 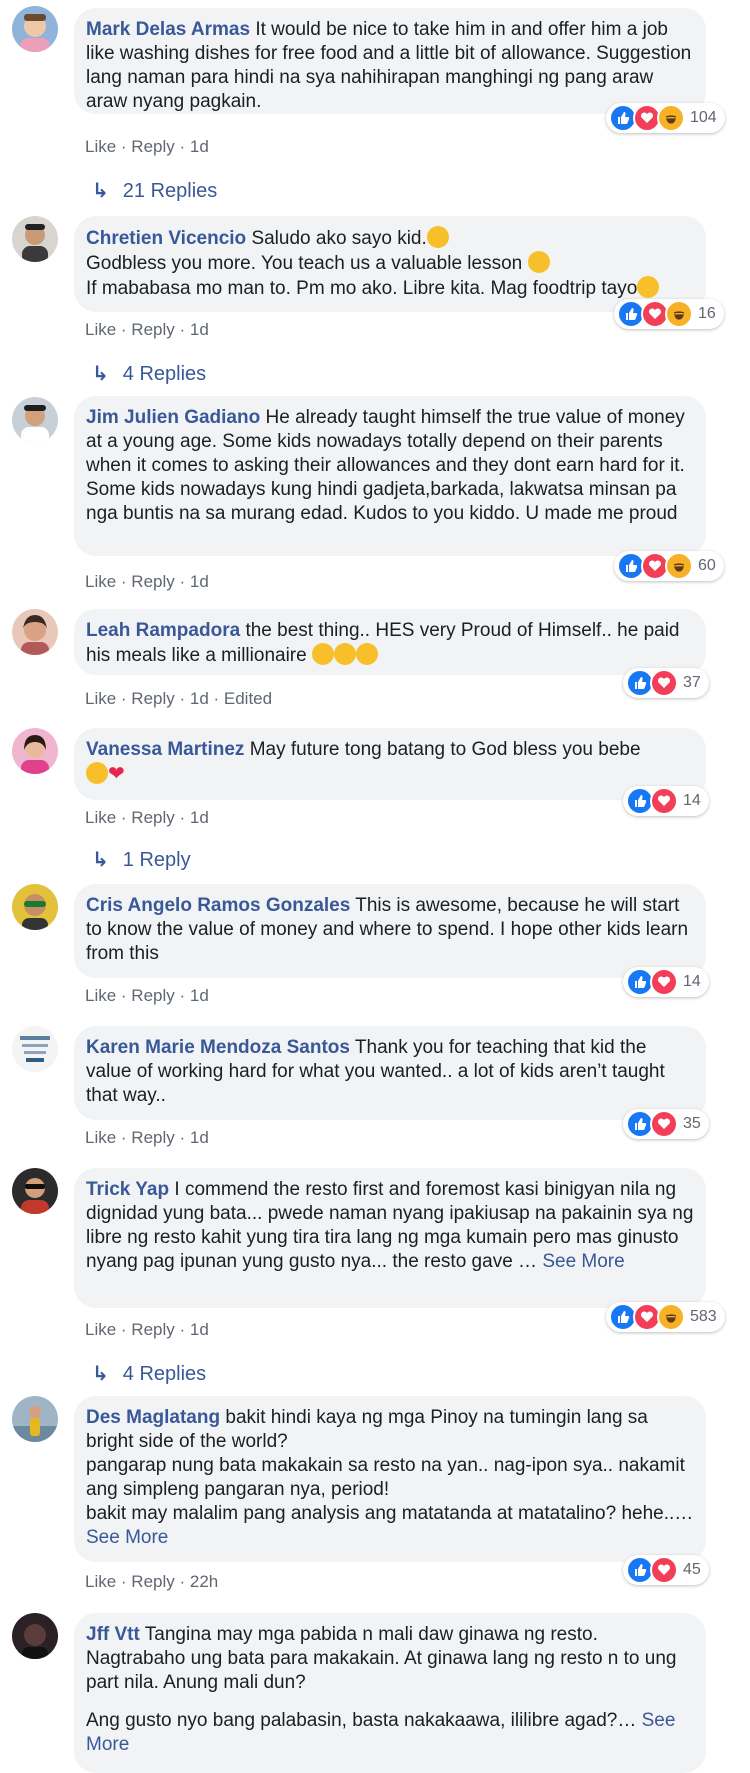 I want to click on reactions-summary: 37, so click(x=666, y=683).